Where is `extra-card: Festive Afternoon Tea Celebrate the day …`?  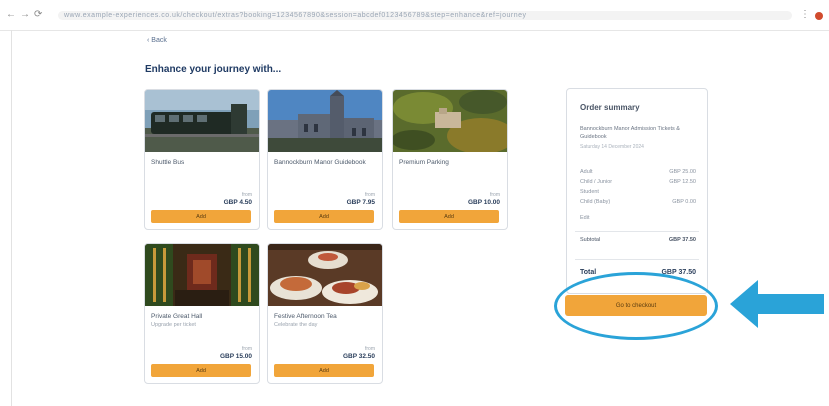
extra-card: Festive Afternoon Tea Celebrate the day … is located at coordinates (325, 313).